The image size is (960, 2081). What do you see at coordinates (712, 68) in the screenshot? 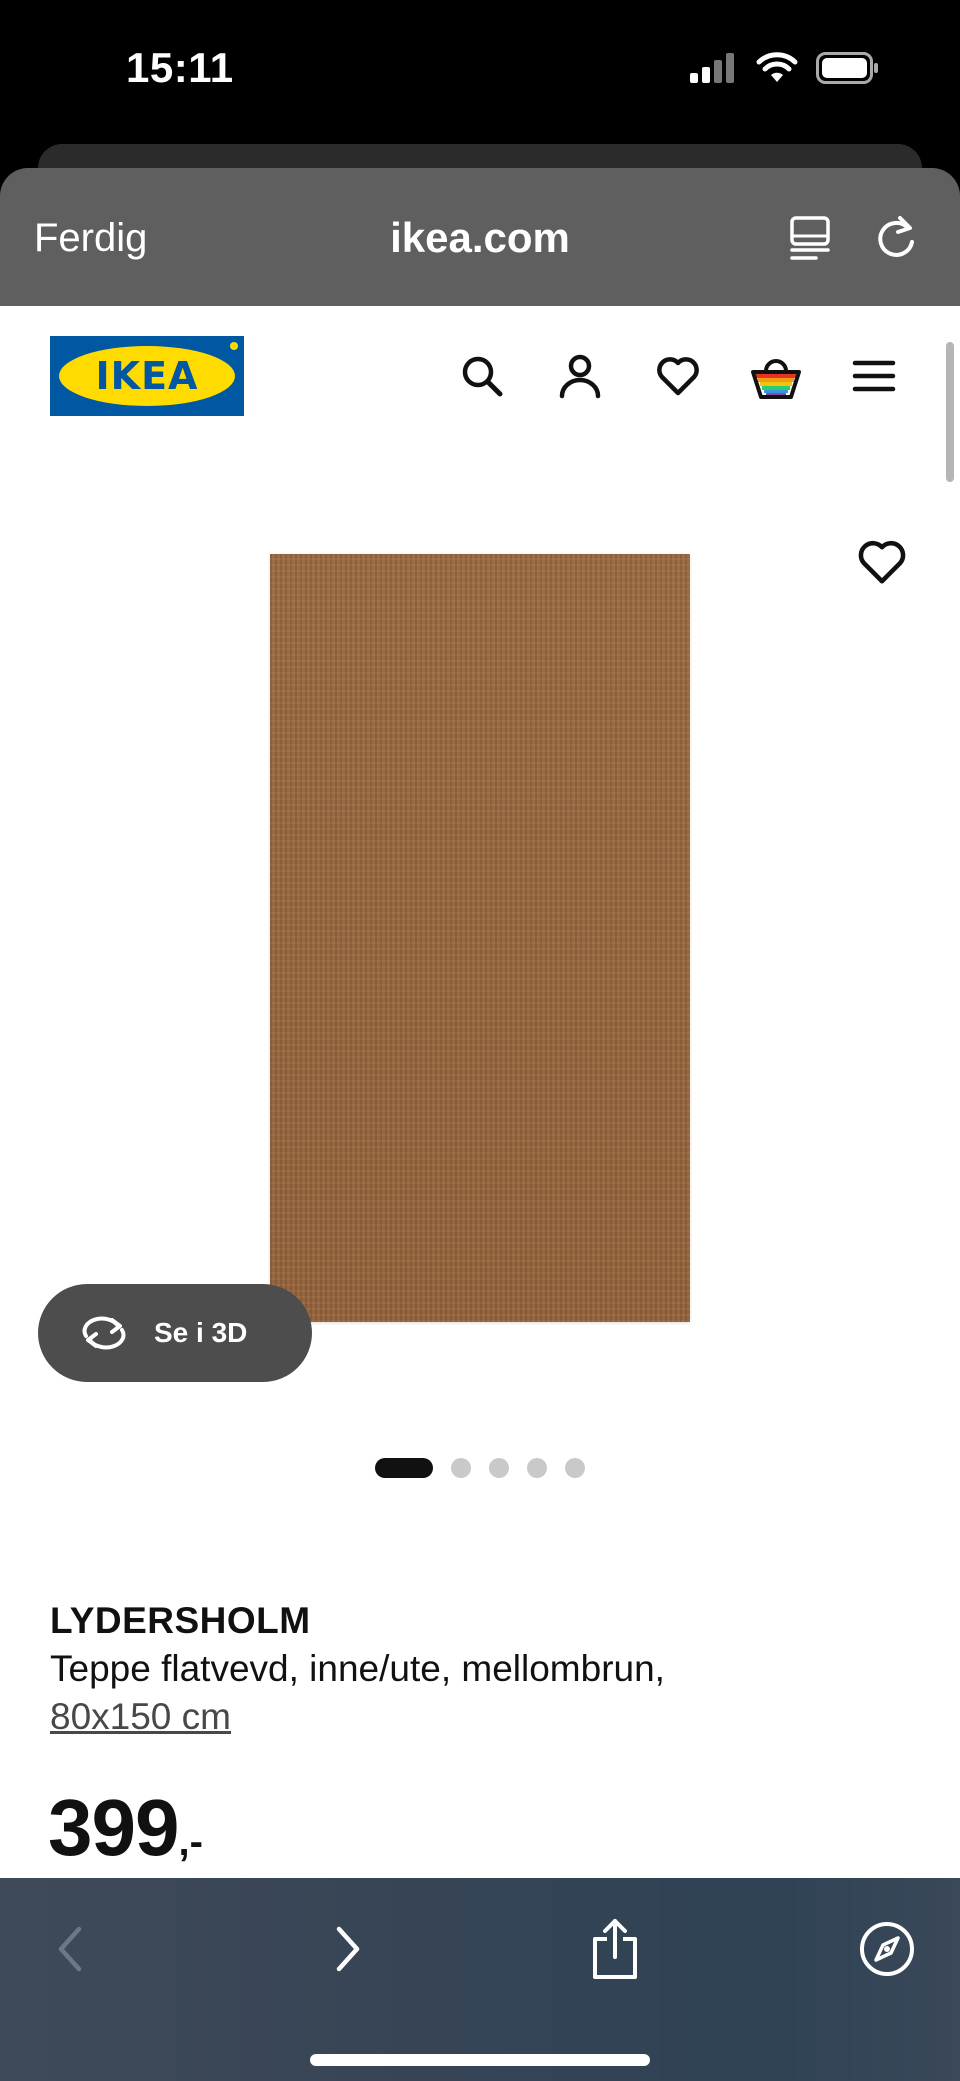
I see `cellular-signal-icon` at bounding box center [712, 68].